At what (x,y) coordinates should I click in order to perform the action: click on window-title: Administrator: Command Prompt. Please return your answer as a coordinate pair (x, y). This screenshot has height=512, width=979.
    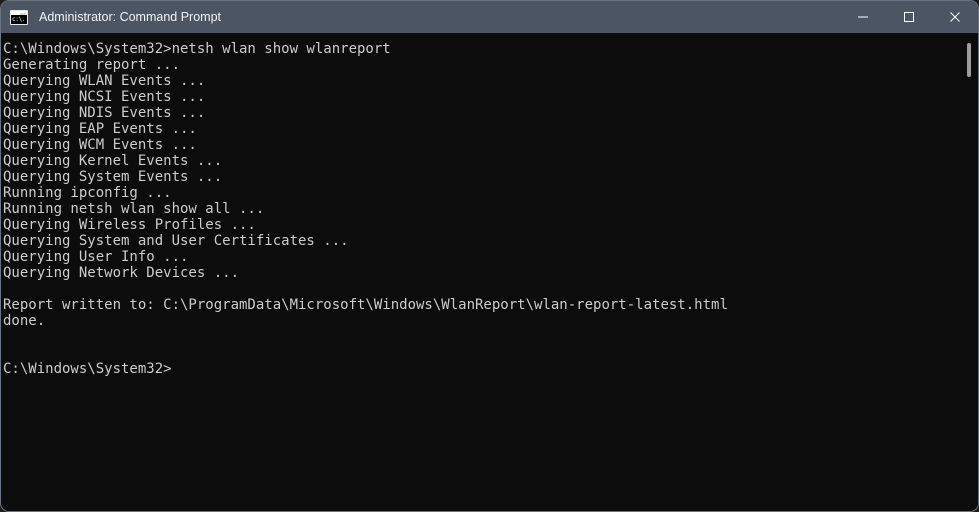
    Looking at the image, I should click on (130, 17).